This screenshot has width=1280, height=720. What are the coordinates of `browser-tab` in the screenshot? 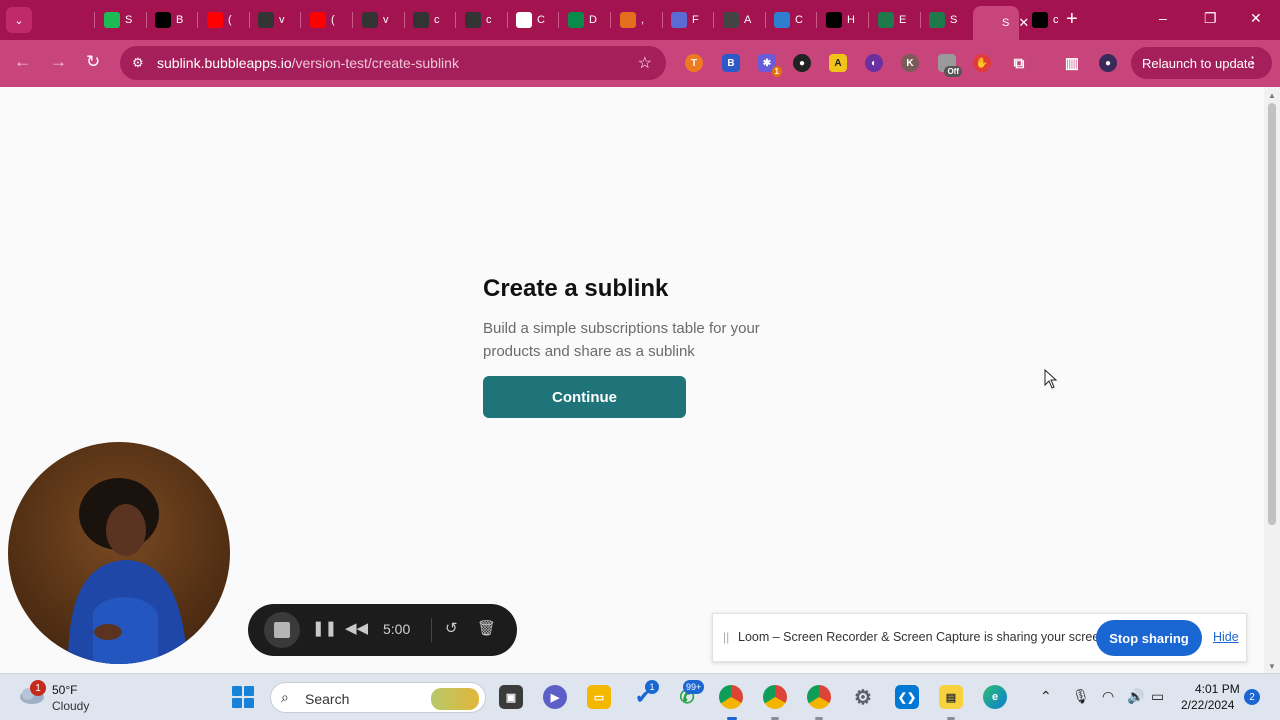 It's located at (67, 20).